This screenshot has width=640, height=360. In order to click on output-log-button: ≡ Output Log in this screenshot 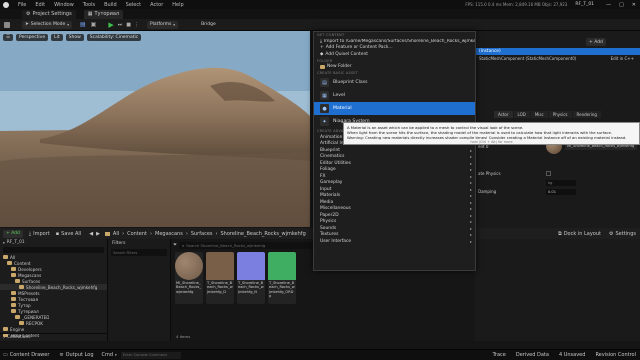, I will do `click(76, 355)`.